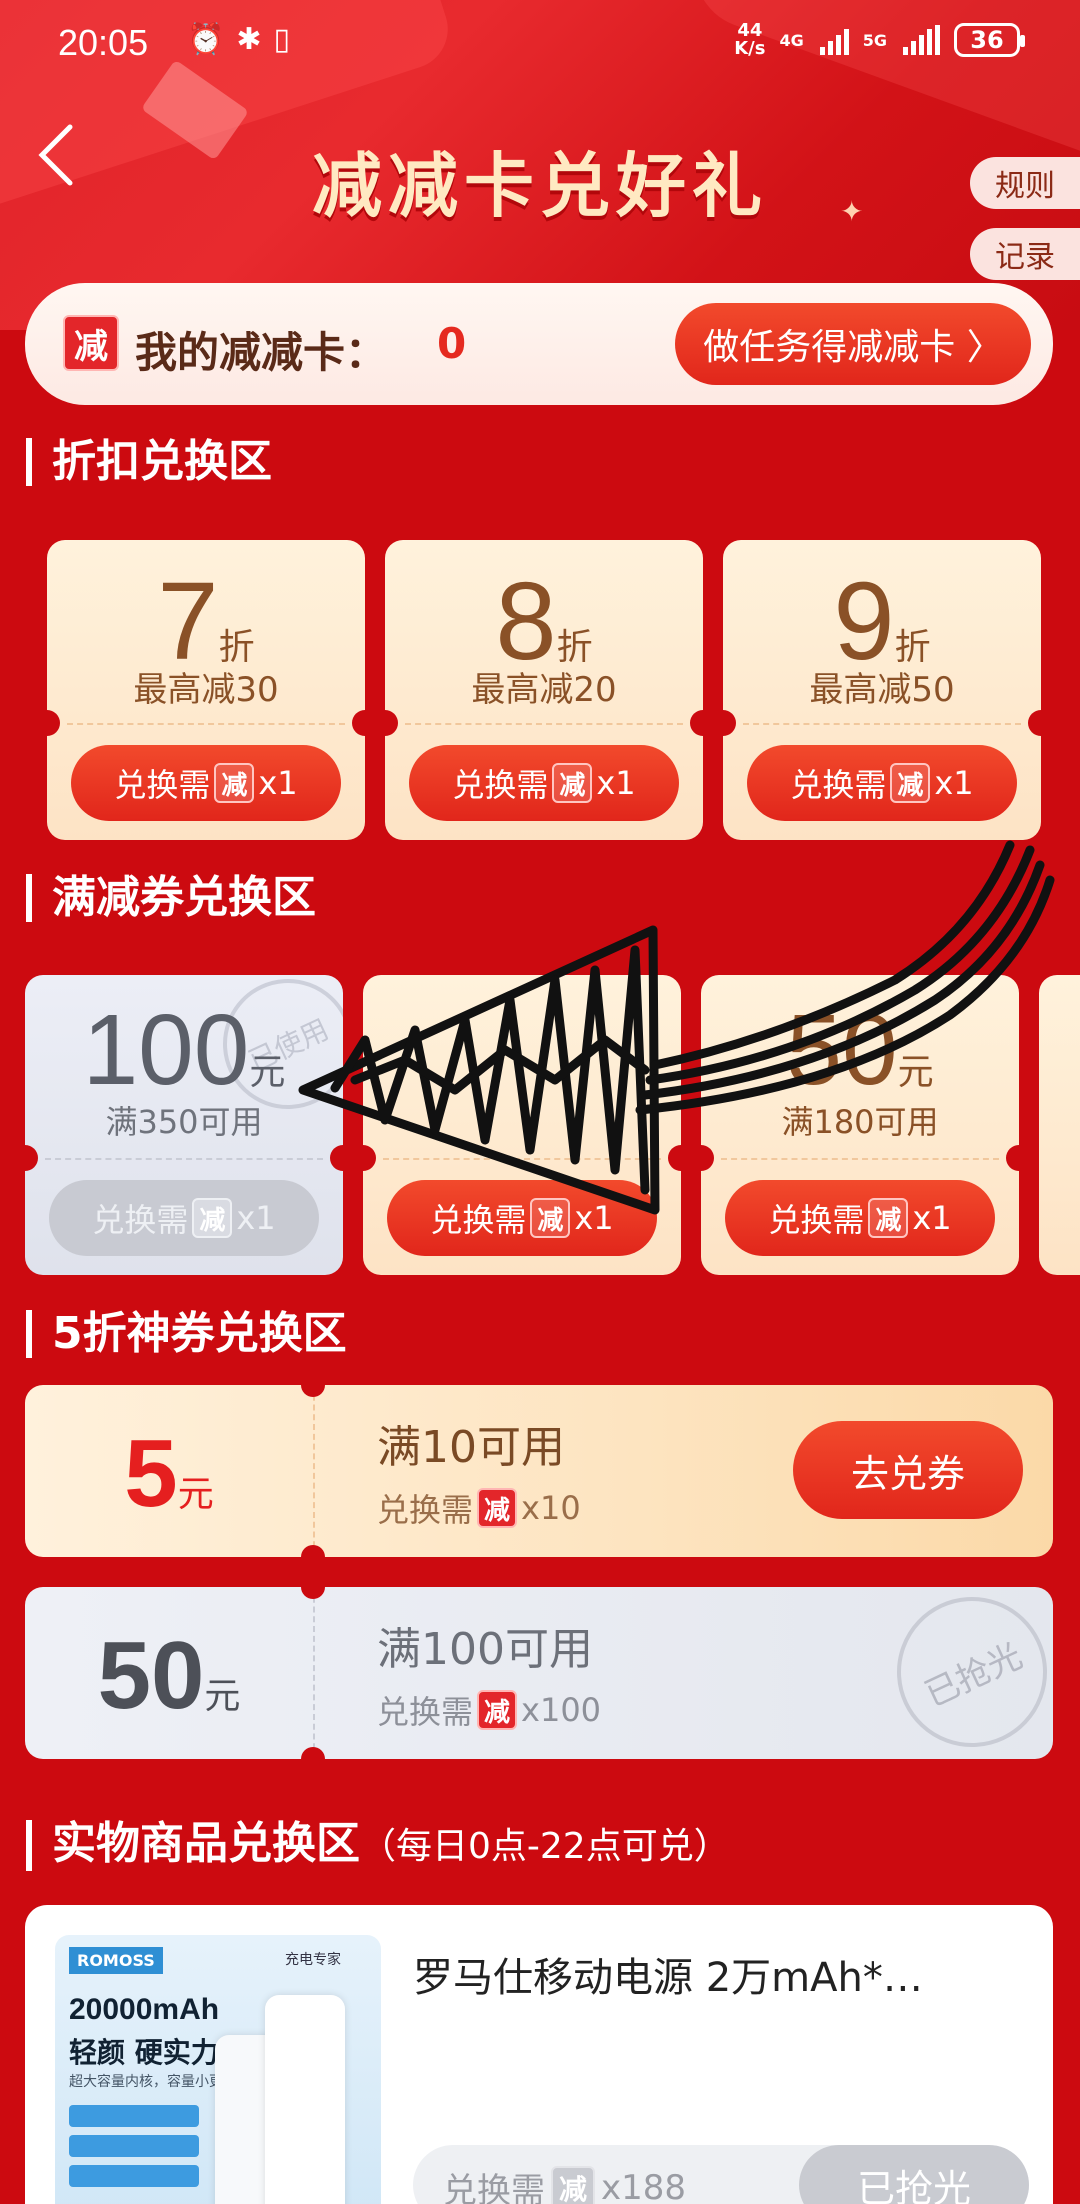  I want to click on brand-logo: ROMOSS, so click(116, 1960).